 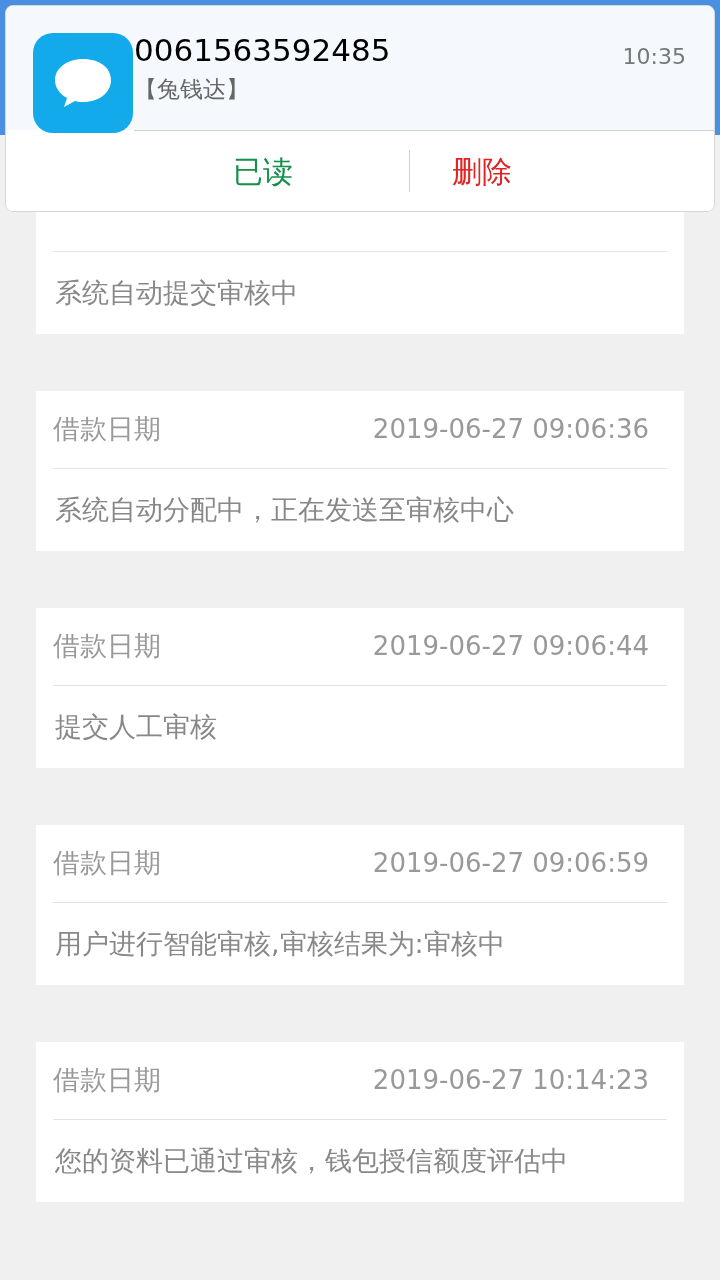 What do you see at coordinates (135, 726) in the screenshot?
I see `status-message: 提交人工审核` at bounding box center [135, 726].